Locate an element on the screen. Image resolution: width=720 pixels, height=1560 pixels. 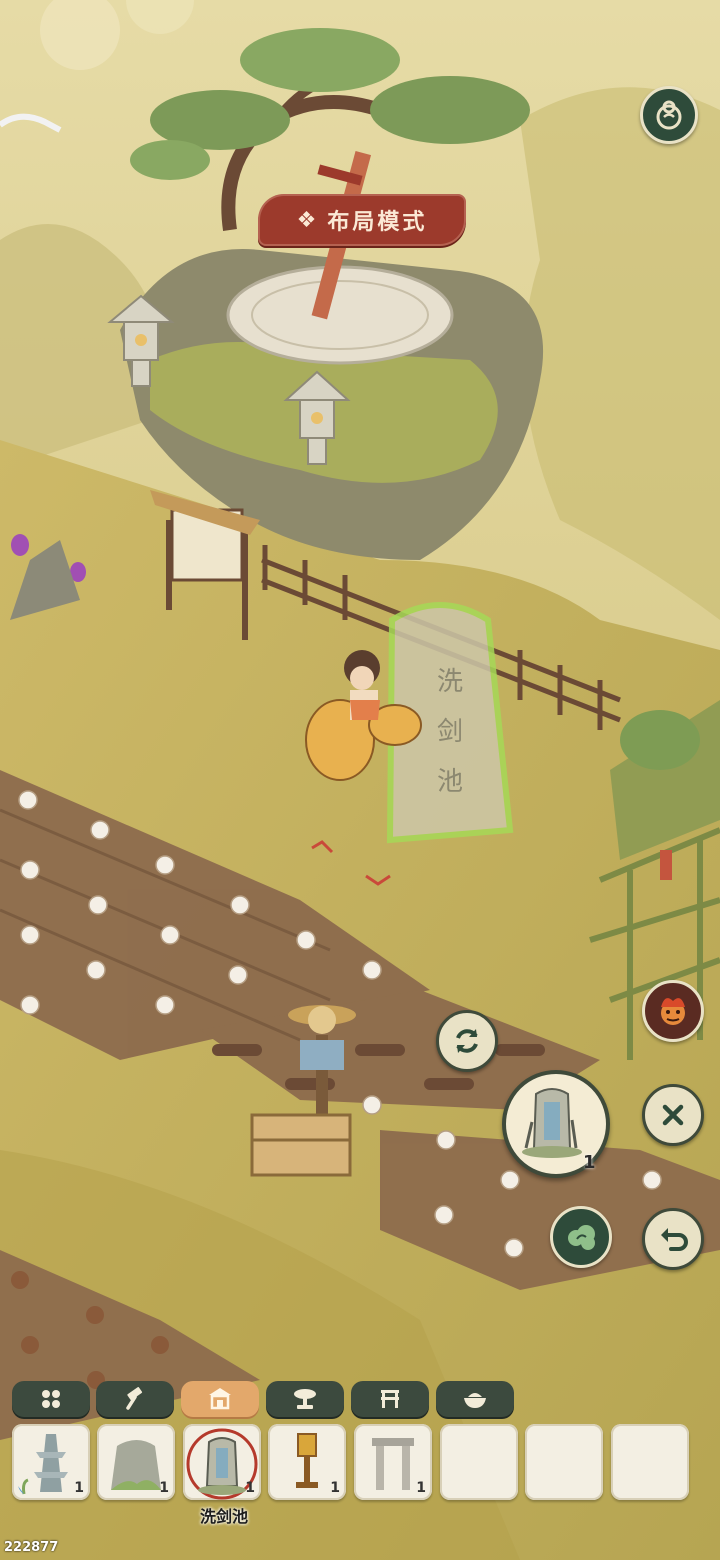
tab-buildings is located at coordinates (220, 1399).